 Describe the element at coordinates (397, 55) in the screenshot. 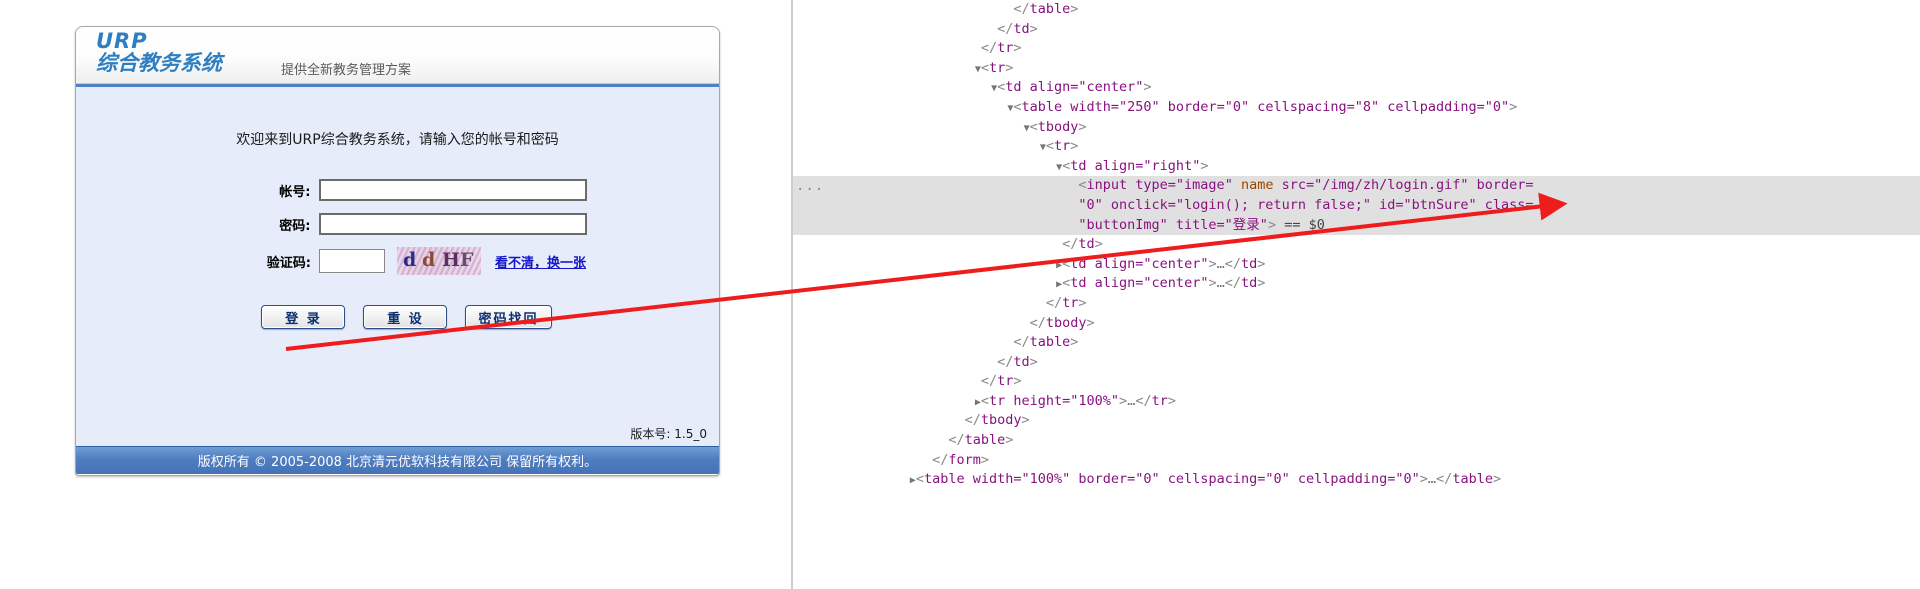

I see `login-panel-header: URP 综合教务系统 提供全新教务管理方案` at that location.